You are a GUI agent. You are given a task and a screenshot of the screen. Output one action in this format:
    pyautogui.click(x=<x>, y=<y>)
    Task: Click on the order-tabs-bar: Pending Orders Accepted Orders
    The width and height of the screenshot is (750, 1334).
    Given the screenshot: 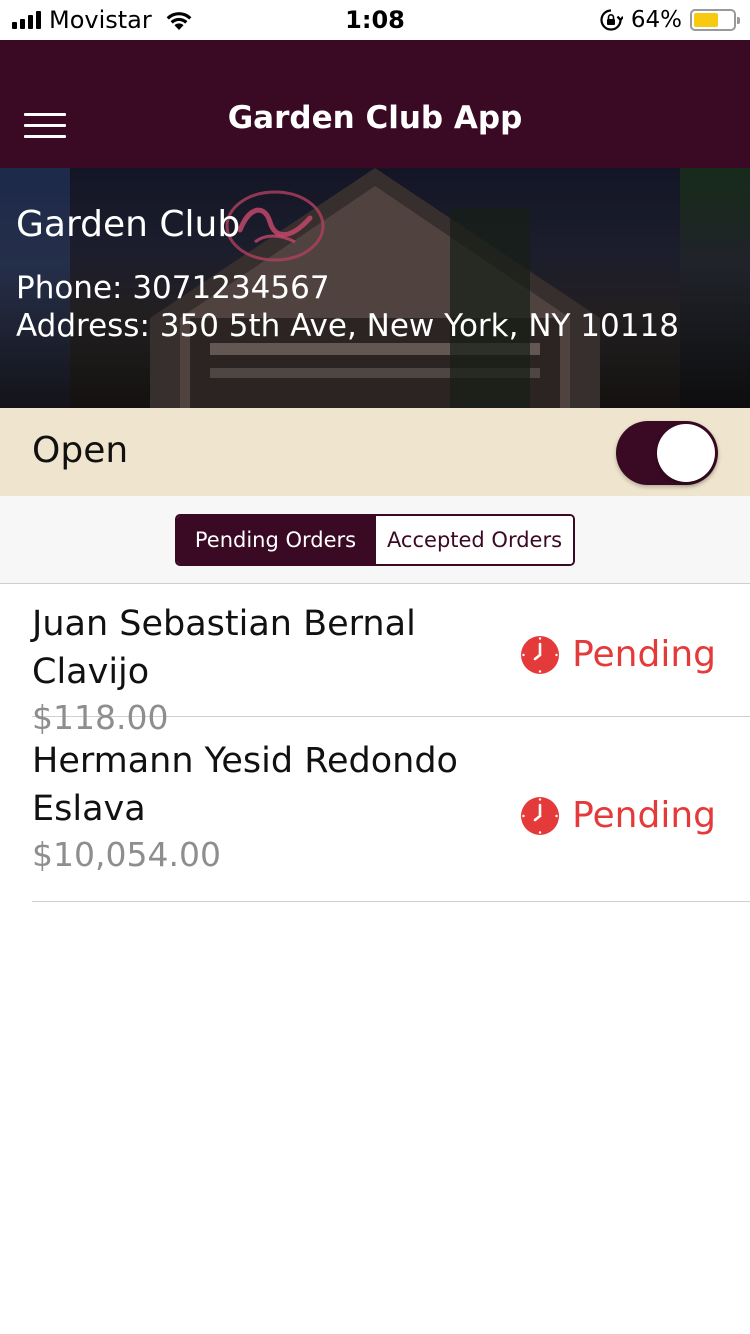 What is the action you would take?
    pyautogui.click(x=375, y=540)
    